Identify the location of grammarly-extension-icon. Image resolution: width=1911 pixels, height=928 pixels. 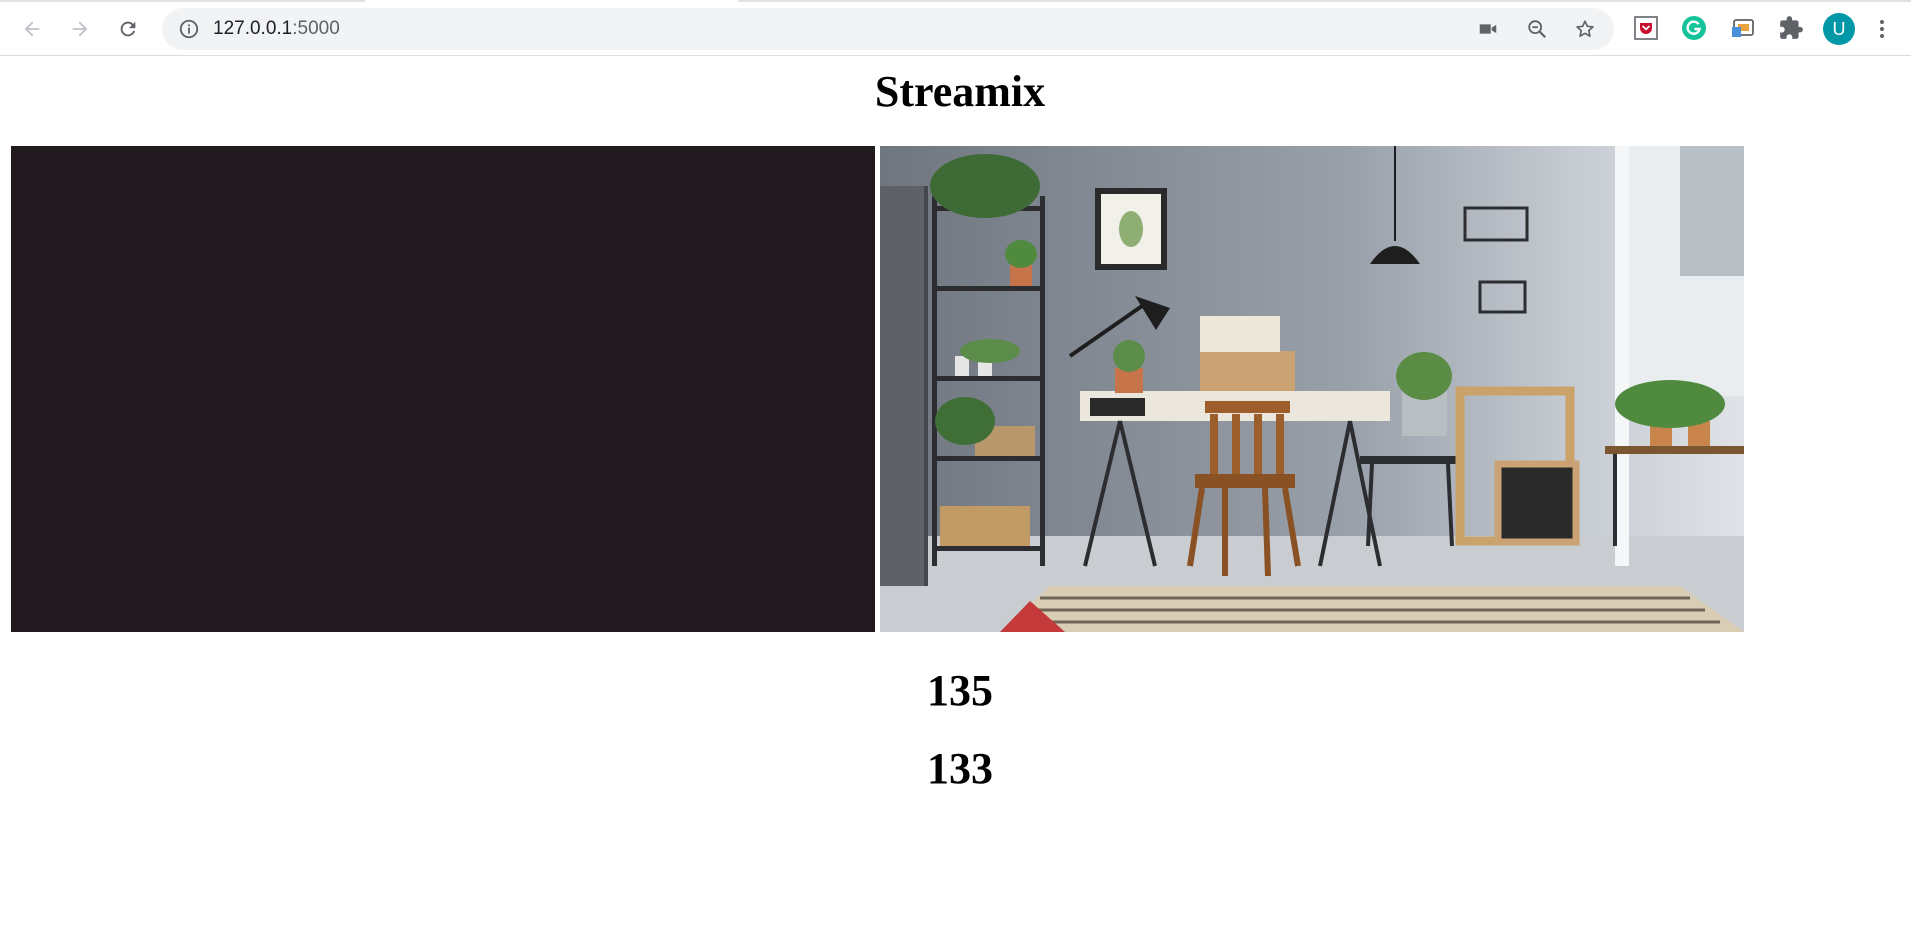
(1694, 28).